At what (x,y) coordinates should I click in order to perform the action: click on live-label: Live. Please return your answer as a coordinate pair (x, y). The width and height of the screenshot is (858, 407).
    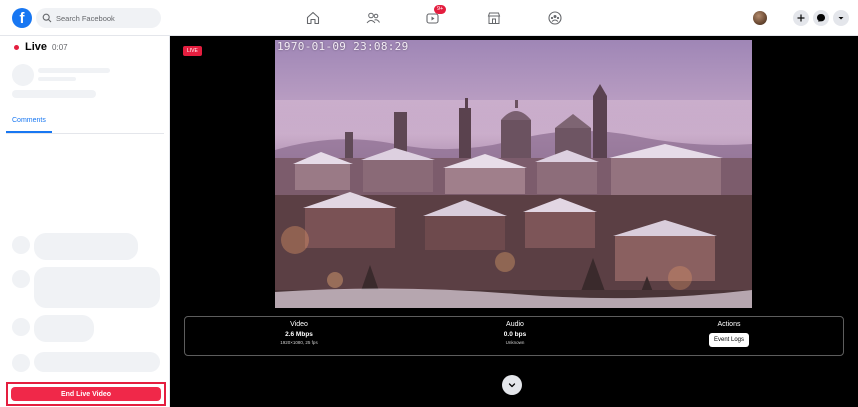
    Looking at the image, I should click on (36, 47).